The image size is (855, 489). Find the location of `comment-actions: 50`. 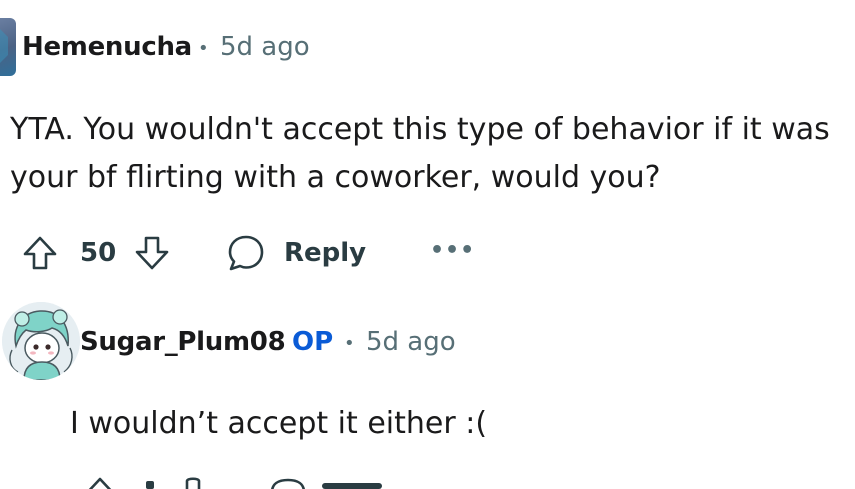

comment-actions: 50 is located at coordinates (96, 253).